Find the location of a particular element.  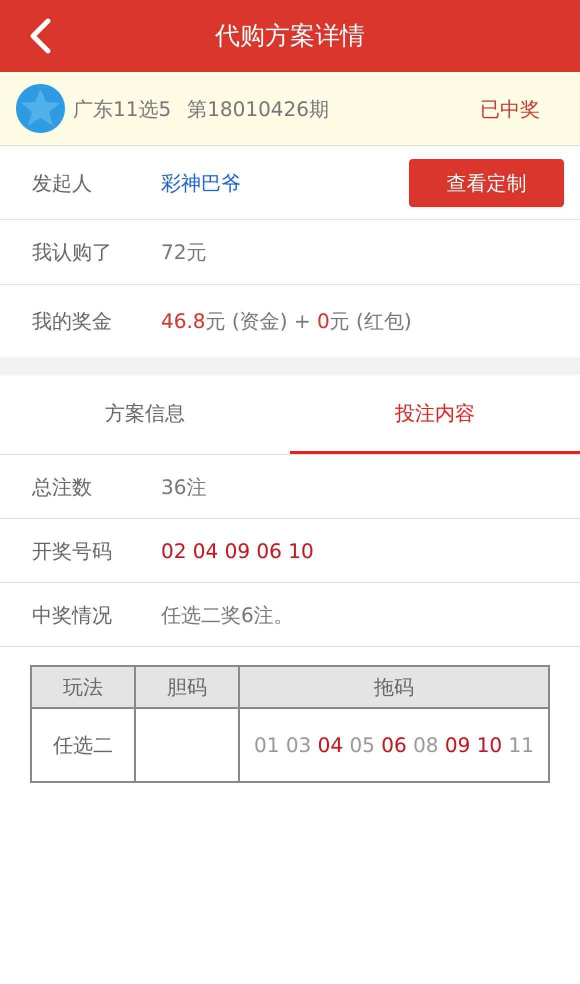

row-value: 72元 is located at coordinates (183, 252).